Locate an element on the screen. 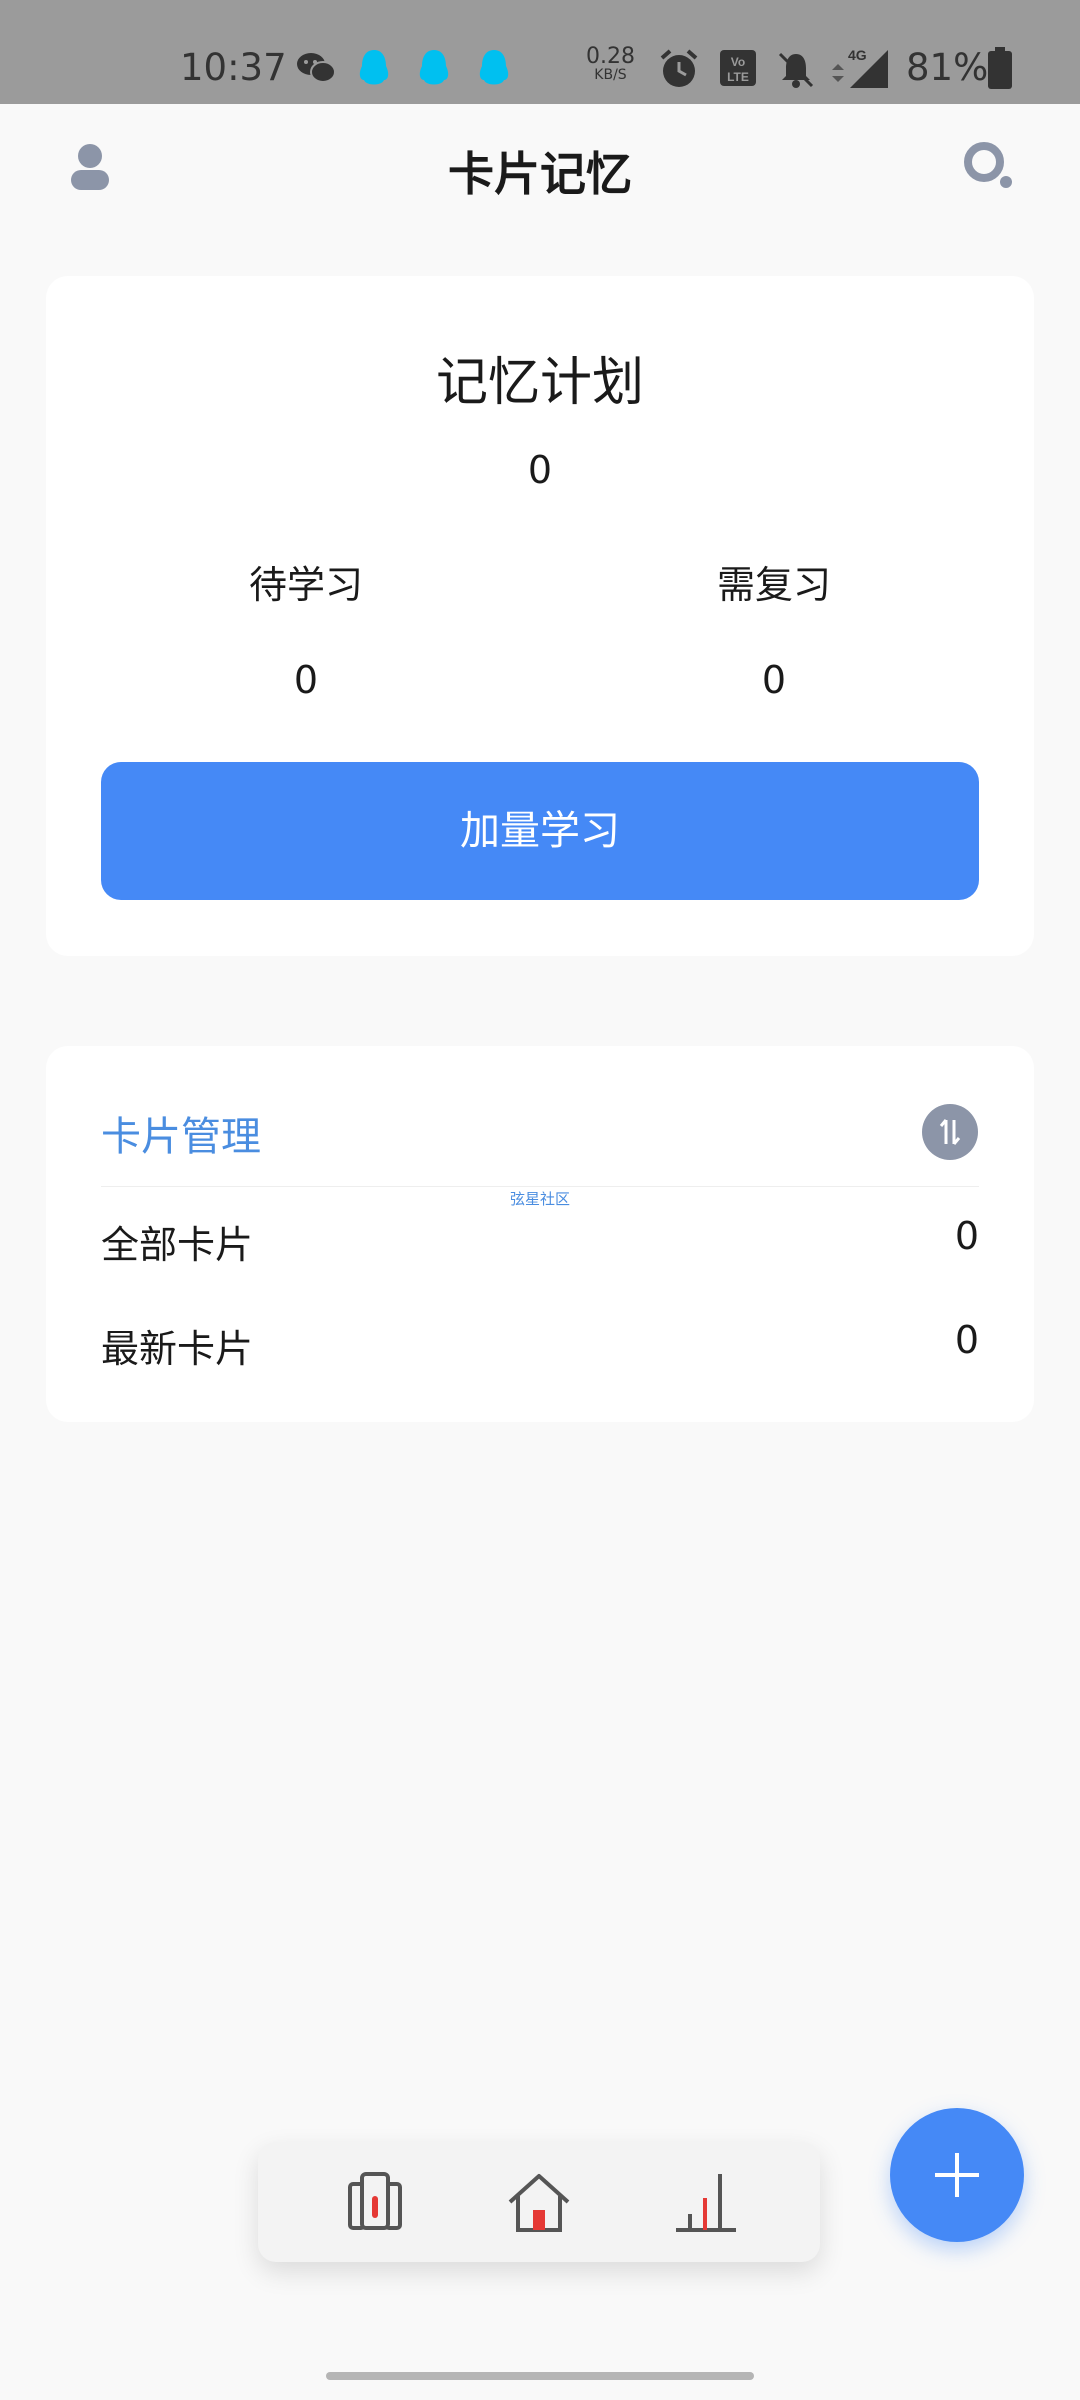  sort-button is located at coordinates (950, 1132).